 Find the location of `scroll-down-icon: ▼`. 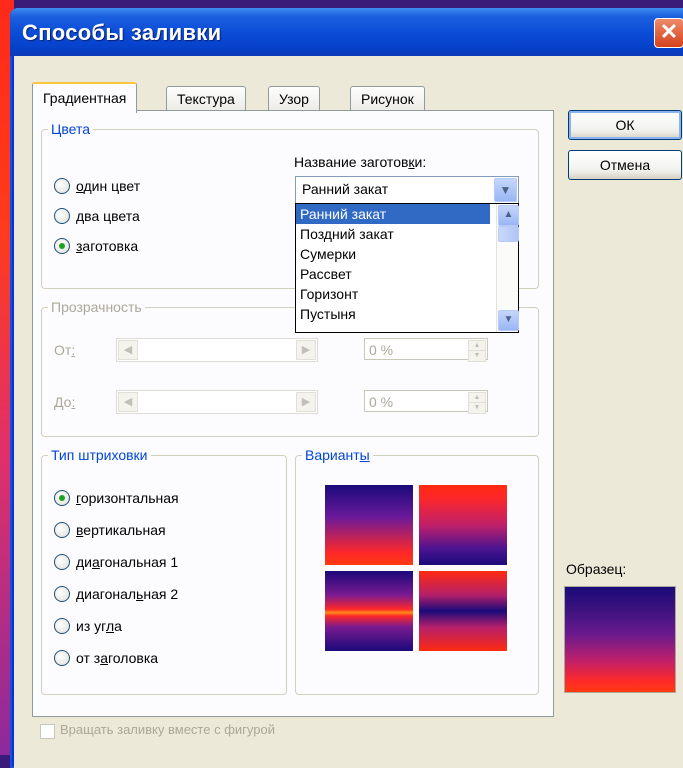

scroll-down-icon: ▼ is located at coordinates (508, 320).